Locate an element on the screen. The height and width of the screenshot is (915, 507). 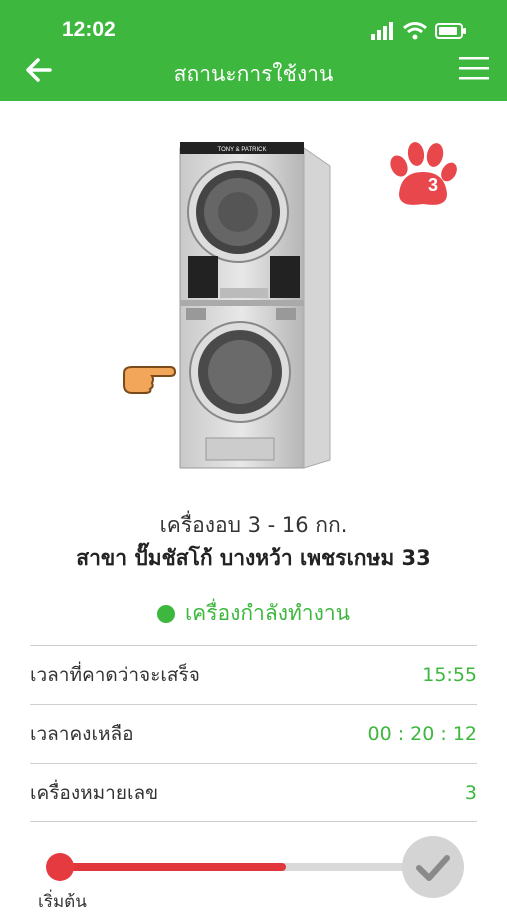
detail-value: 00 : 20 : 12 is located at coordinates (422, 734).